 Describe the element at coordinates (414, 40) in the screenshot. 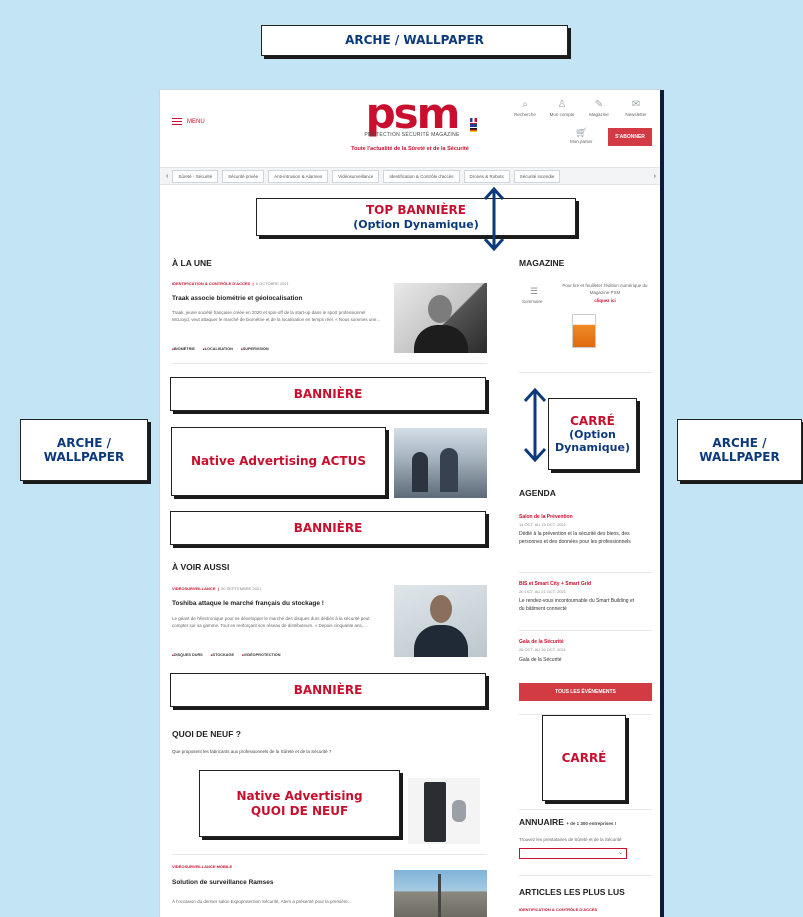

I see `wallpaper-top-label: ARCHE / WALLPAPER` at that location.